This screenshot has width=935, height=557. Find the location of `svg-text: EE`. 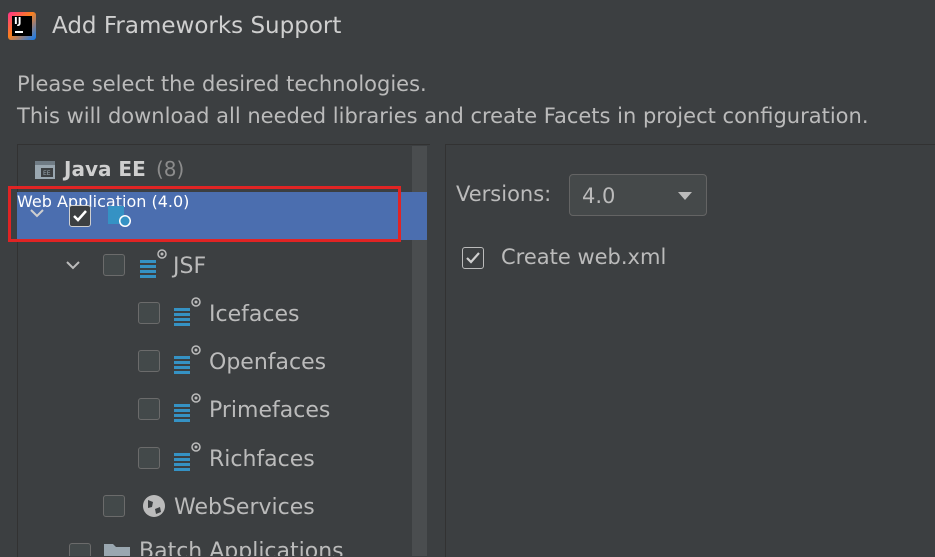

svg-text: EE is located at coordinates (47, 173).